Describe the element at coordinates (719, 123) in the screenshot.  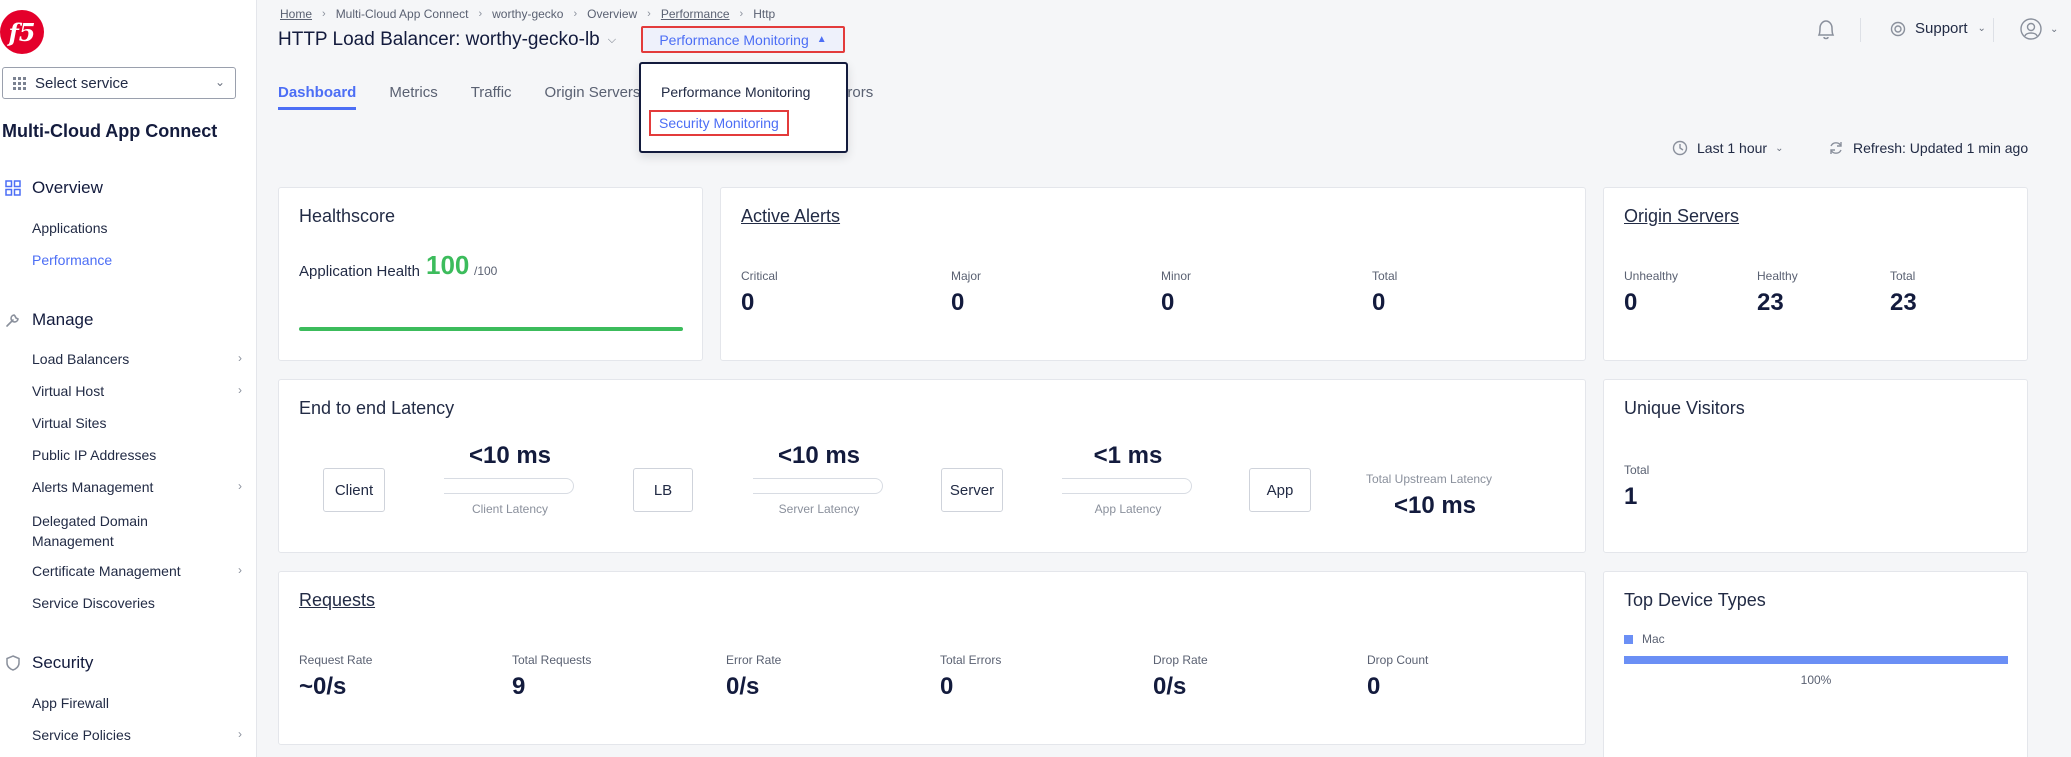
I see `menu-item-security-monitoring: Security Monitoring` at that location.